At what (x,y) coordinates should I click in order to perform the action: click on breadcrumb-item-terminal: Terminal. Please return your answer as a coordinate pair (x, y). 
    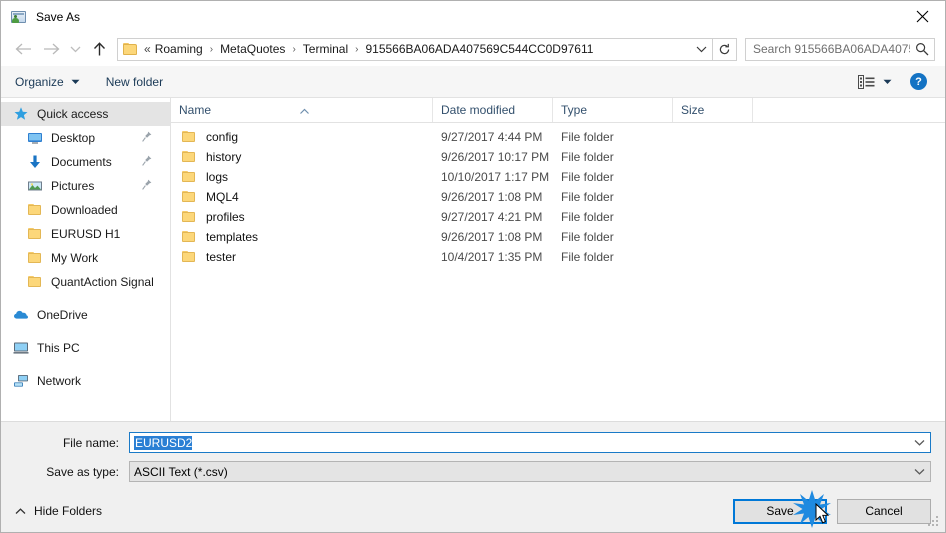
    Looking at the image, I should click on (325, 49).